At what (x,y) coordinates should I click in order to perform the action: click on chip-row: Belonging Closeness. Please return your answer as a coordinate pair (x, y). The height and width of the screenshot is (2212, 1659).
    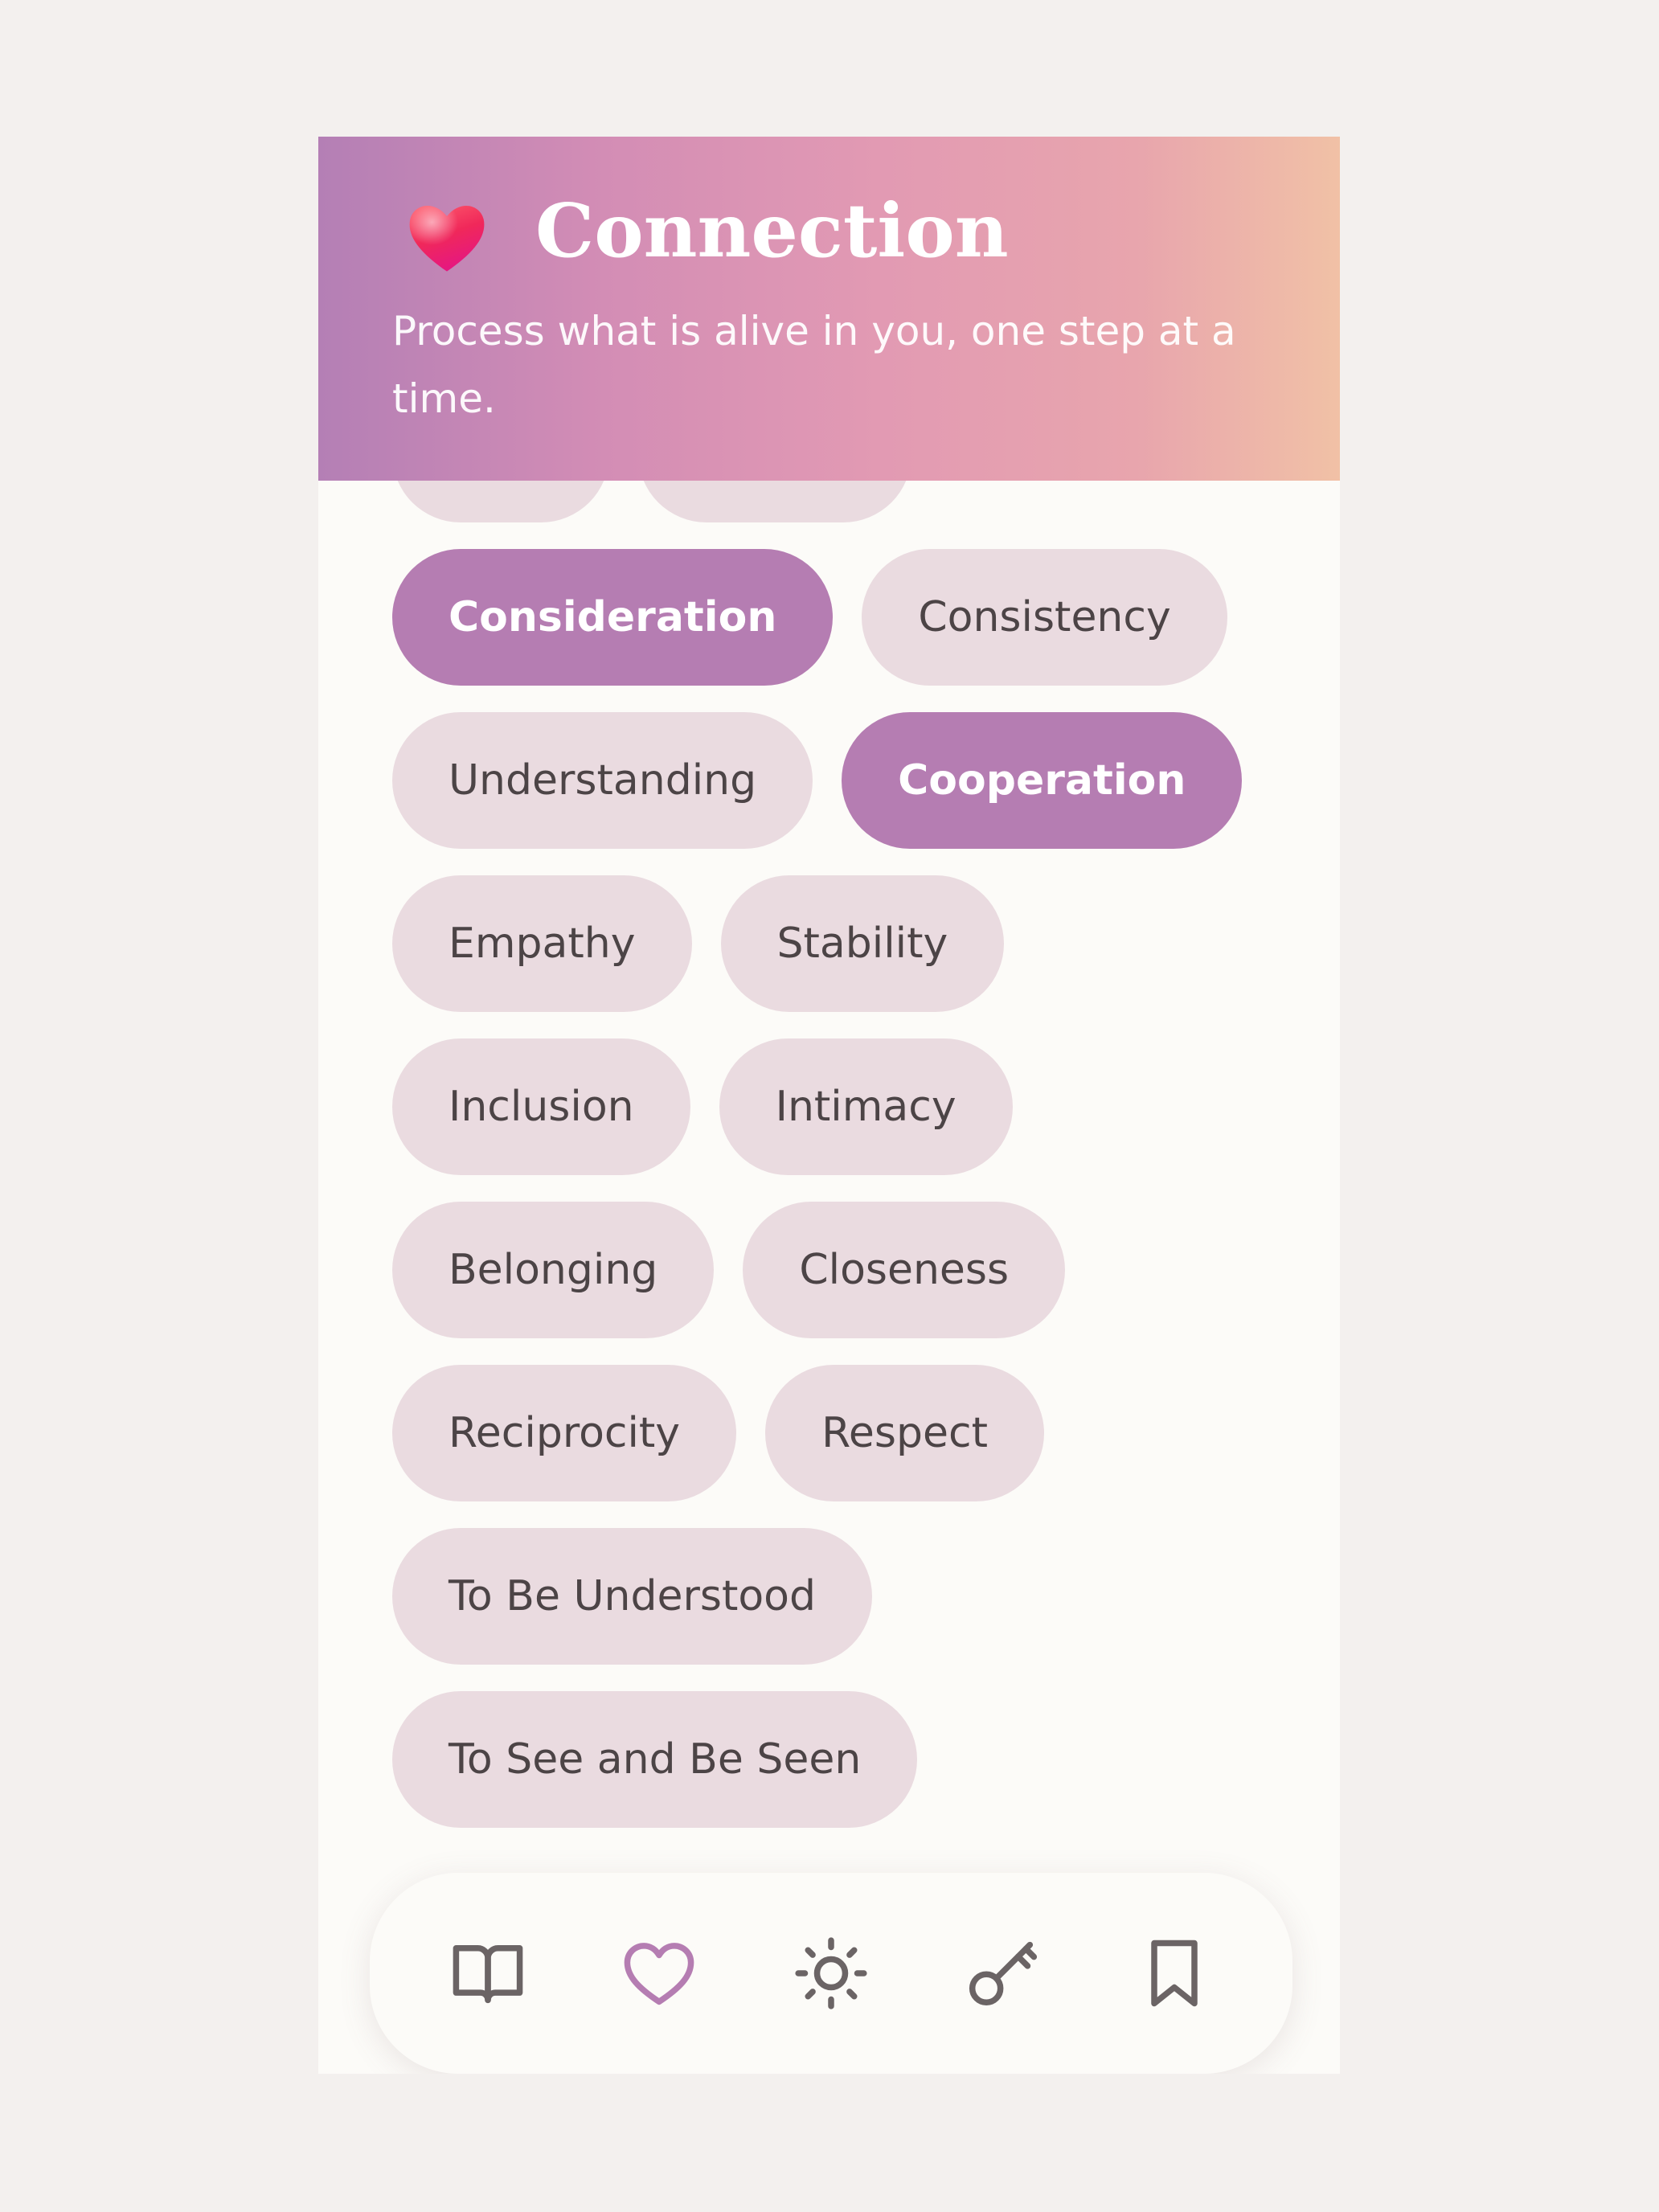
    Looking at the image, I should click on (834, 1270).